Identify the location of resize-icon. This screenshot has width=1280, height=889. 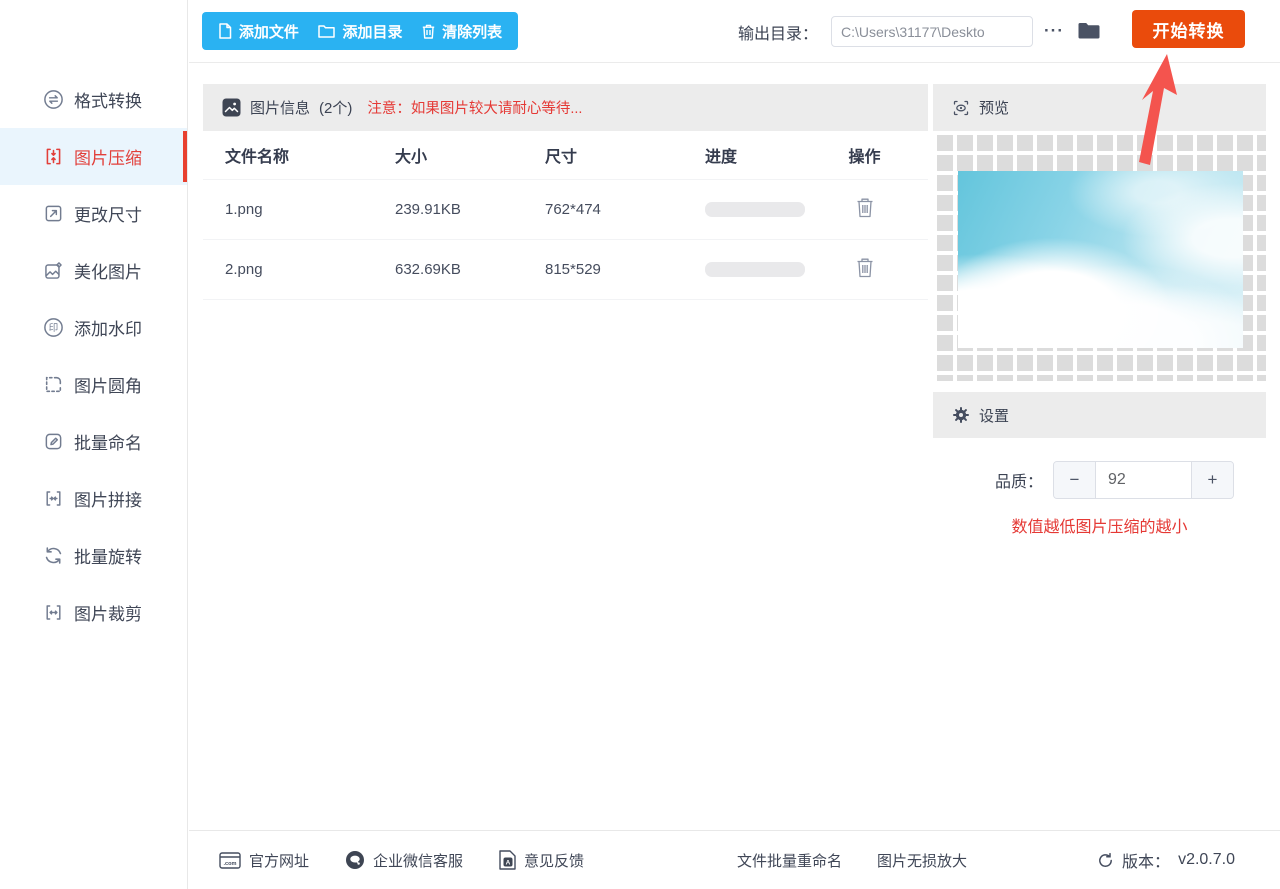
(53, 214).